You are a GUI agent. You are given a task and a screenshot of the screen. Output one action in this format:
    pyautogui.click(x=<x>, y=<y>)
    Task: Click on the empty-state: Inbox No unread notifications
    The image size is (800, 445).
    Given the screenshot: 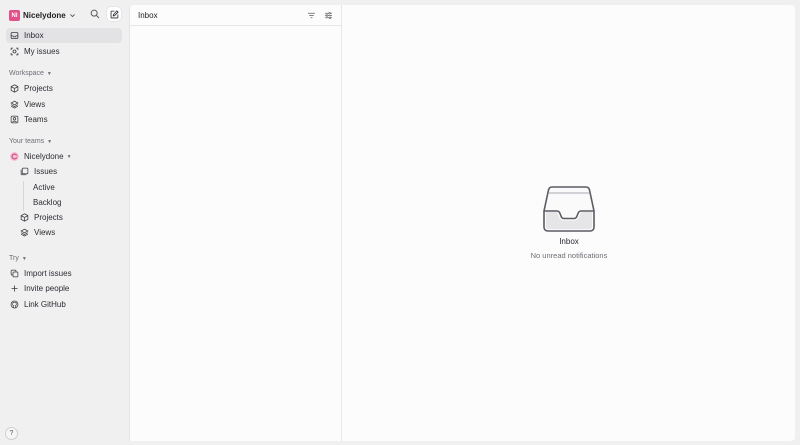 What is the action you would take?
    pyautogui.click(x=569, y=222)
    